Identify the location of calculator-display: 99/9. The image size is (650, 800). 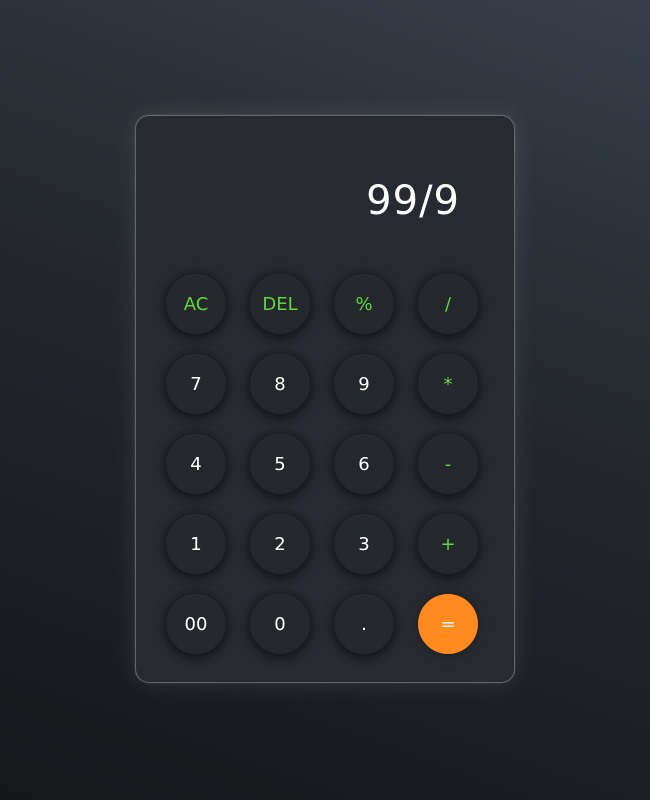
(413, 201).